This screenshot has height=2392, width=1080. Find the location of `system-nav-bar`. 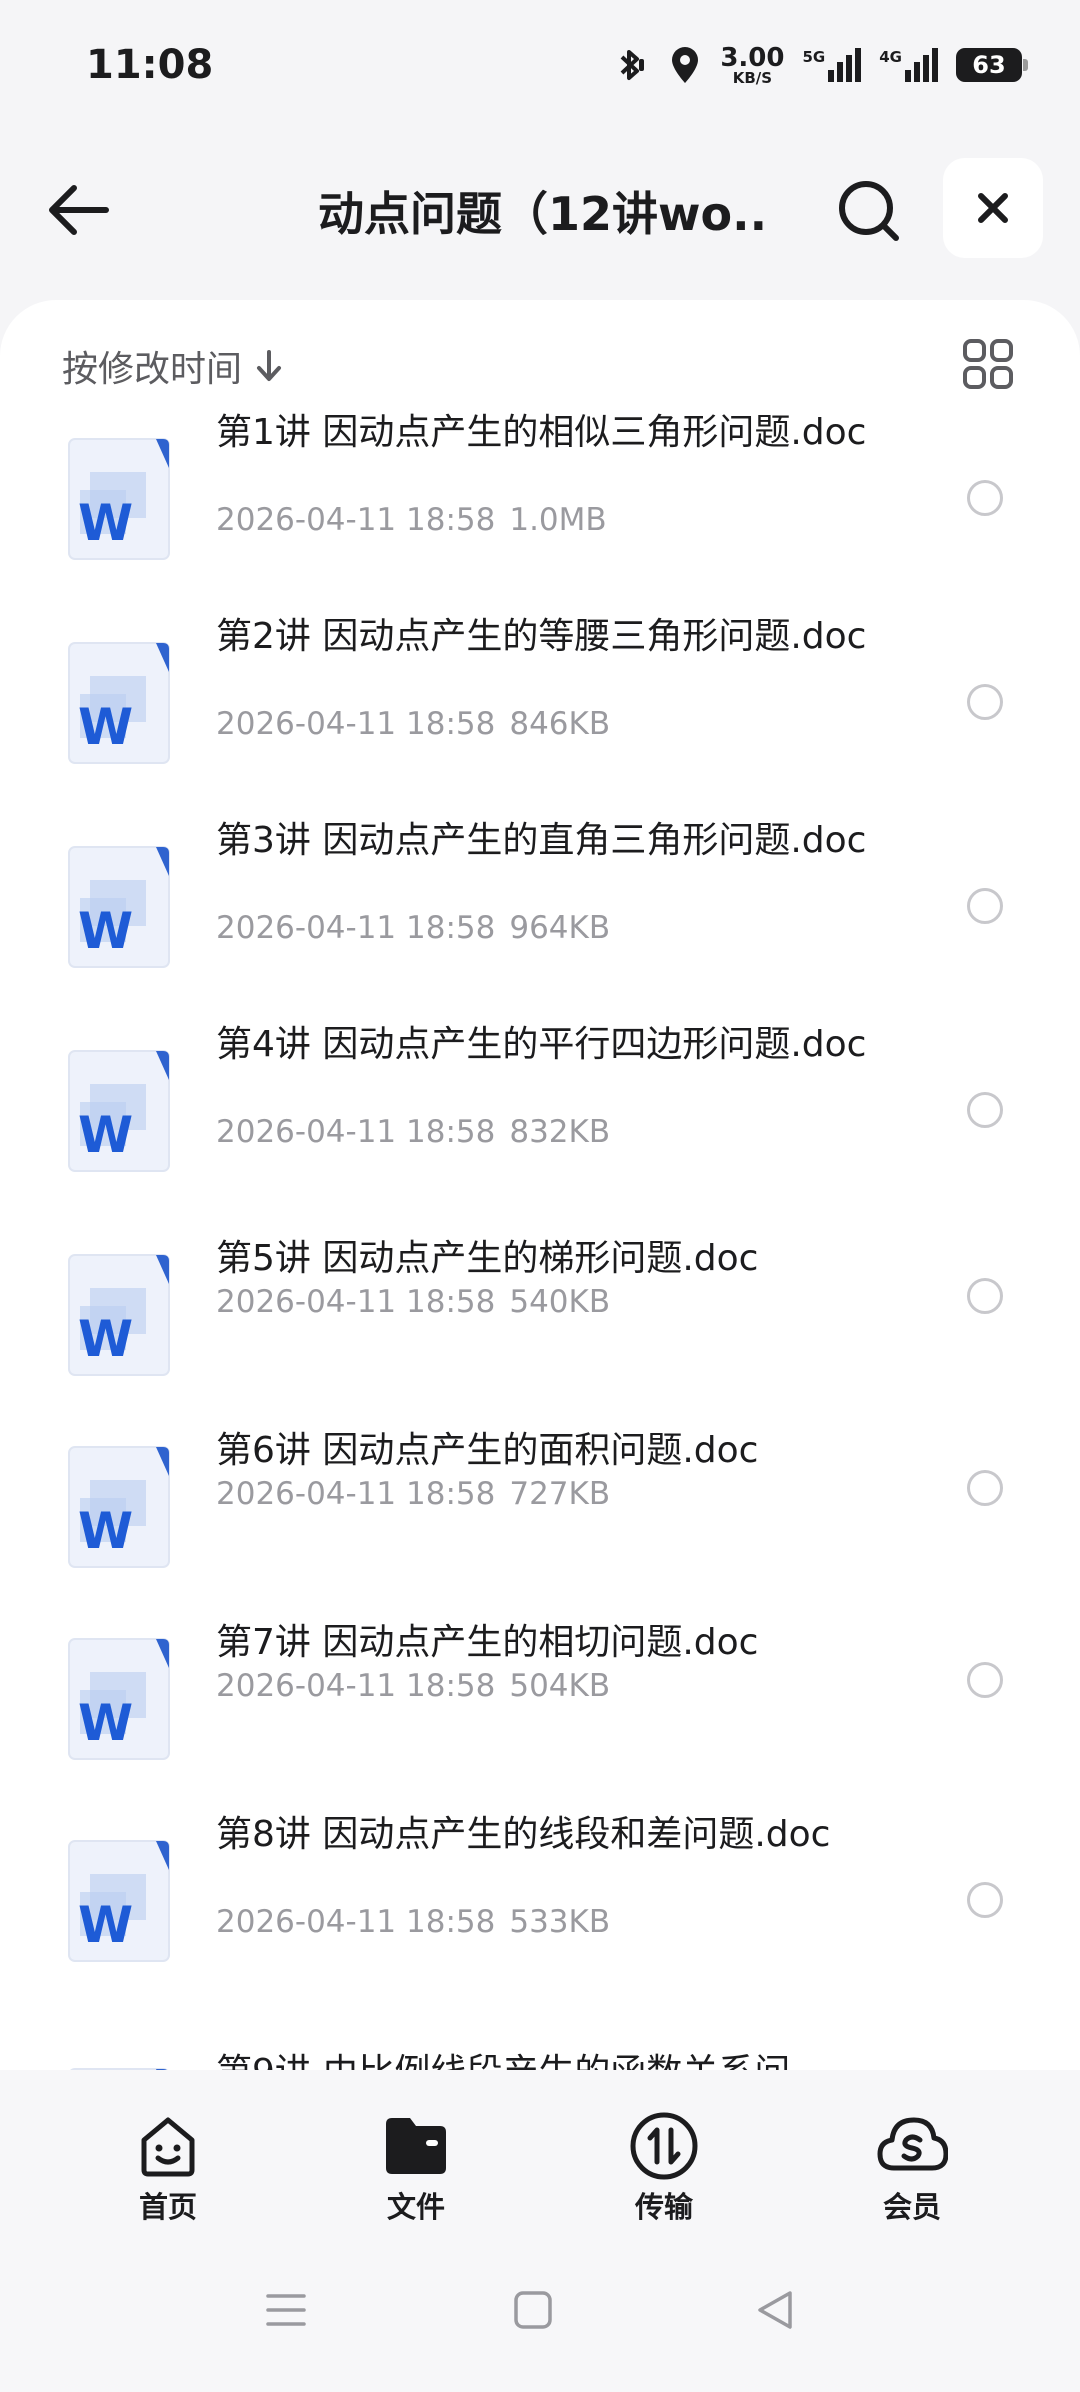

system-nav-bar is located at coordinates (540, 2316).